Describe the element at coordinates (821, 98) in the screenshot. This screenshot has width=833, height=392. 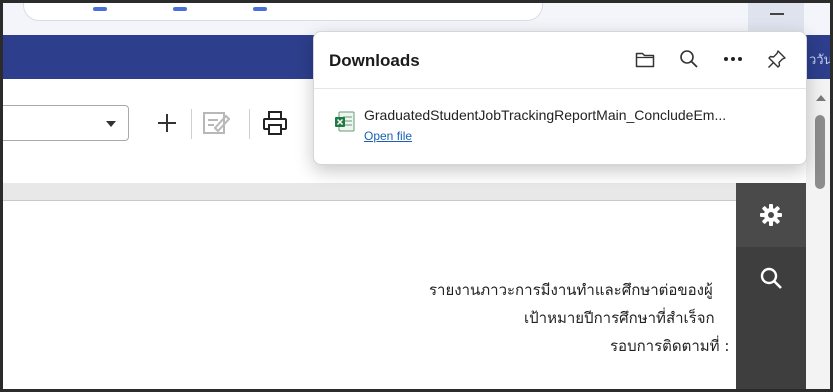
I see `scroll-up-arrow` at that location.